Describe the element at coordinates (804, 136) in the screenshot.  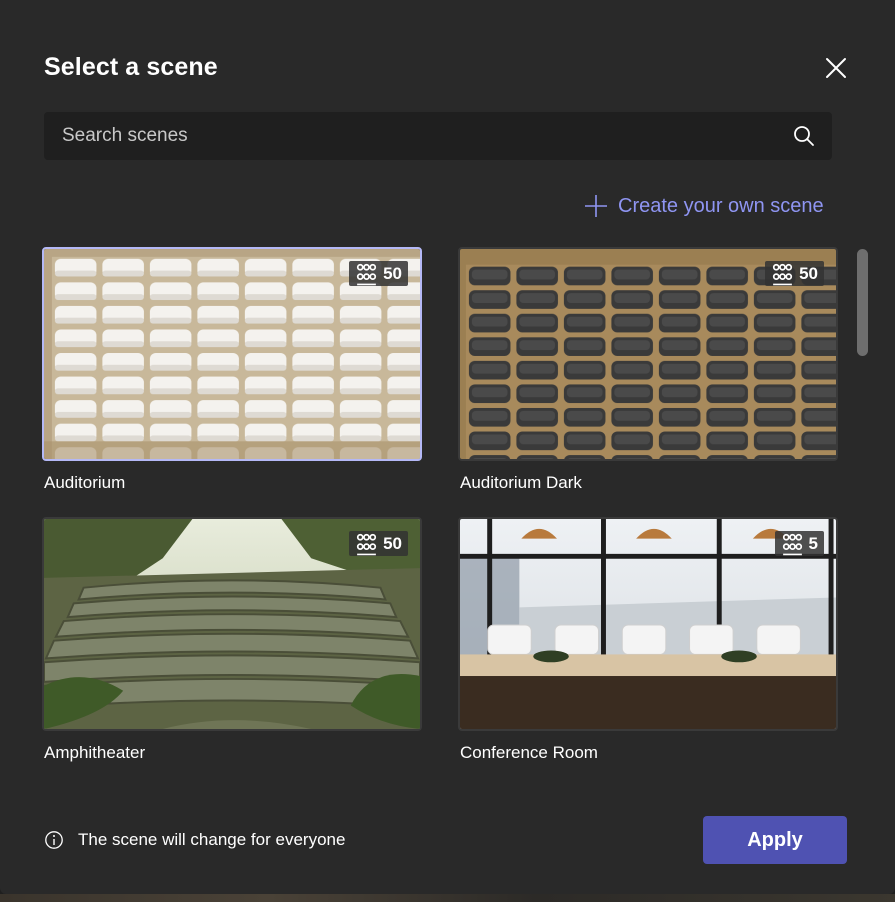
I see `search-icon` at that location.